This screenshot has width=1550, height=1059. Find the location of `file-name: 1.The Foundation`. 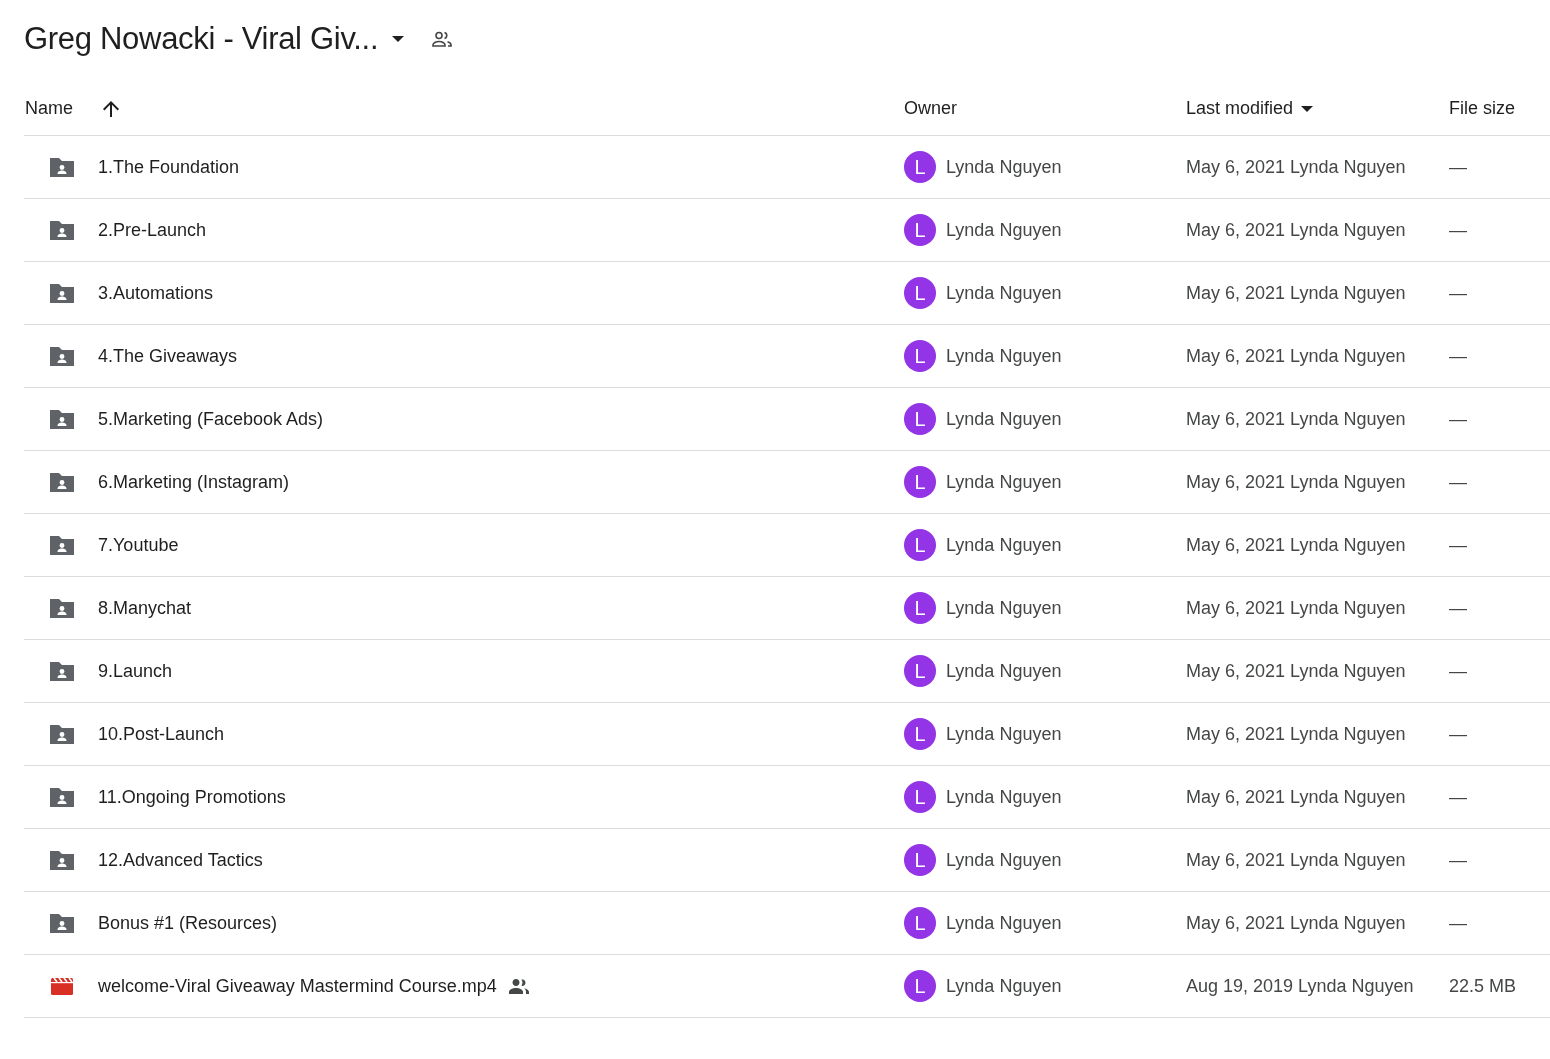

file-name: 1.The Foundation is located at coordinates (169, 167).